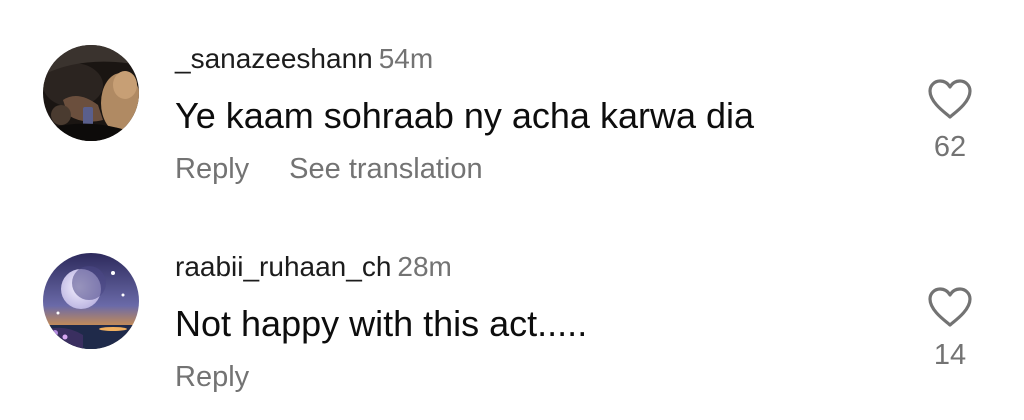  What do you see at coordinates (274, 58) in the screenshot?
I see `username: _sanazeeshann` at bounding box center [274, 58].